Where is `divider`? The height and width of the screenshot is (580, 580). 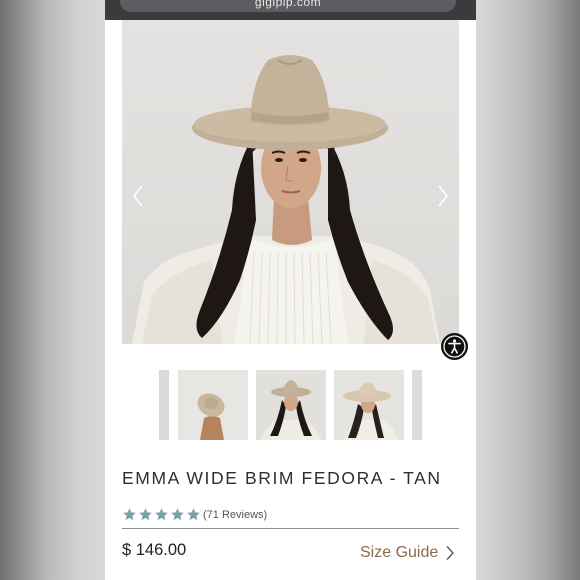 divider is located at coordinates (290, 528).